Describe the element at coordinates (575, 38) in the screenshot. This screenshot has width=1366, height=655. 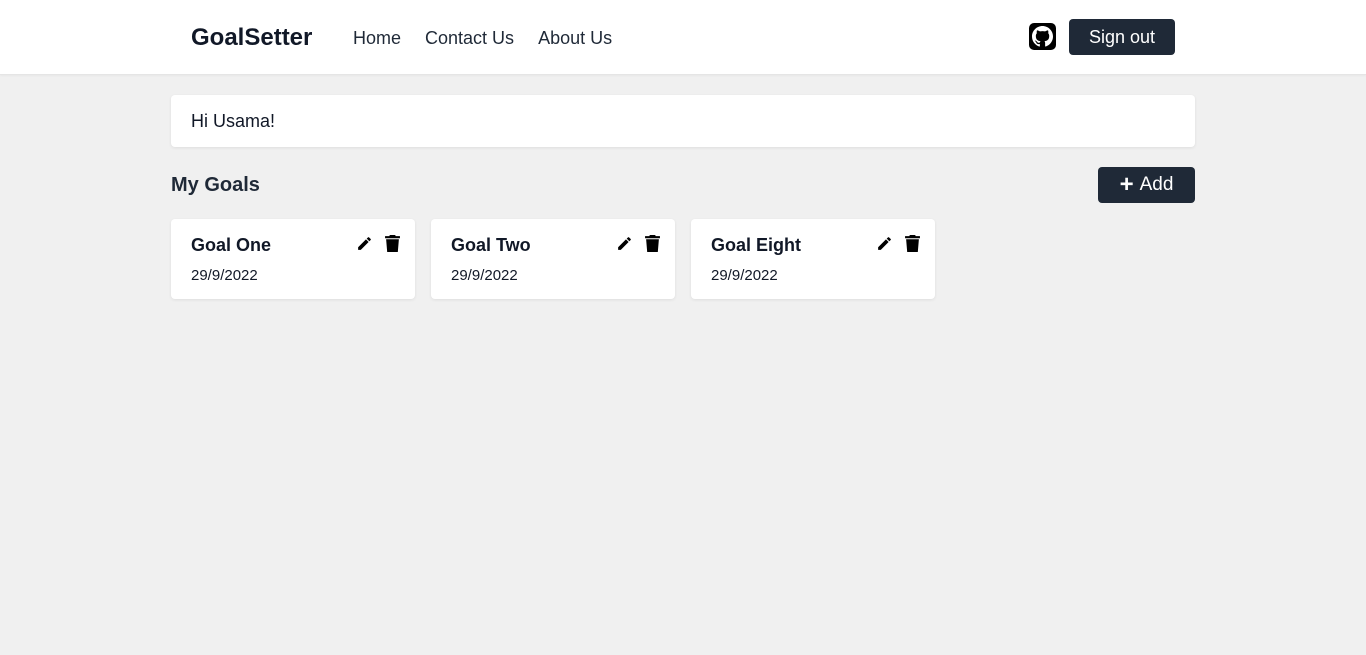
I see `nav-link-about-us: About Us` at that location.